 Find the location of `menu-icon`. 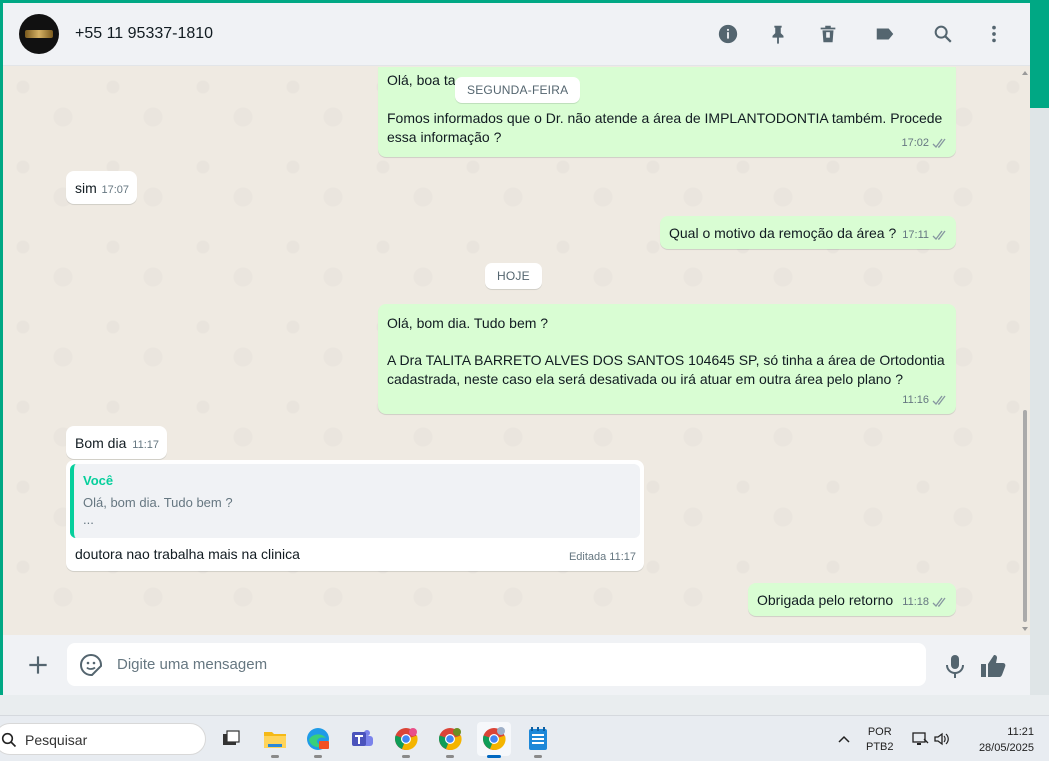

menu-icon is located at coordinates (994, 34).